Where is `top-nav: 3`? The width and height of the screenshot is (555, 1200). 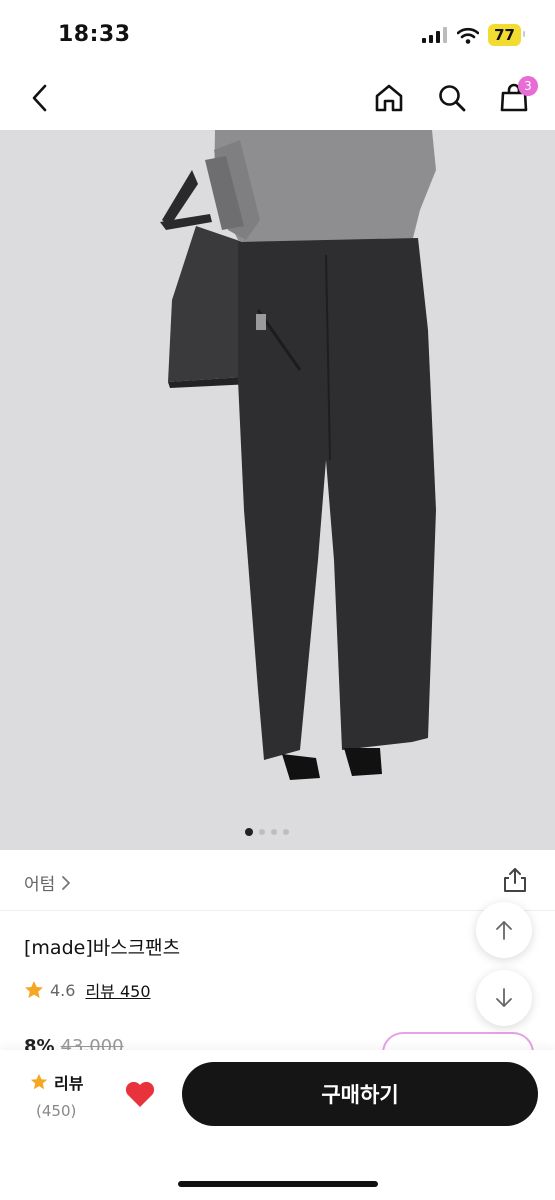
top-nav: 3 is located at coordinates (277, 98).